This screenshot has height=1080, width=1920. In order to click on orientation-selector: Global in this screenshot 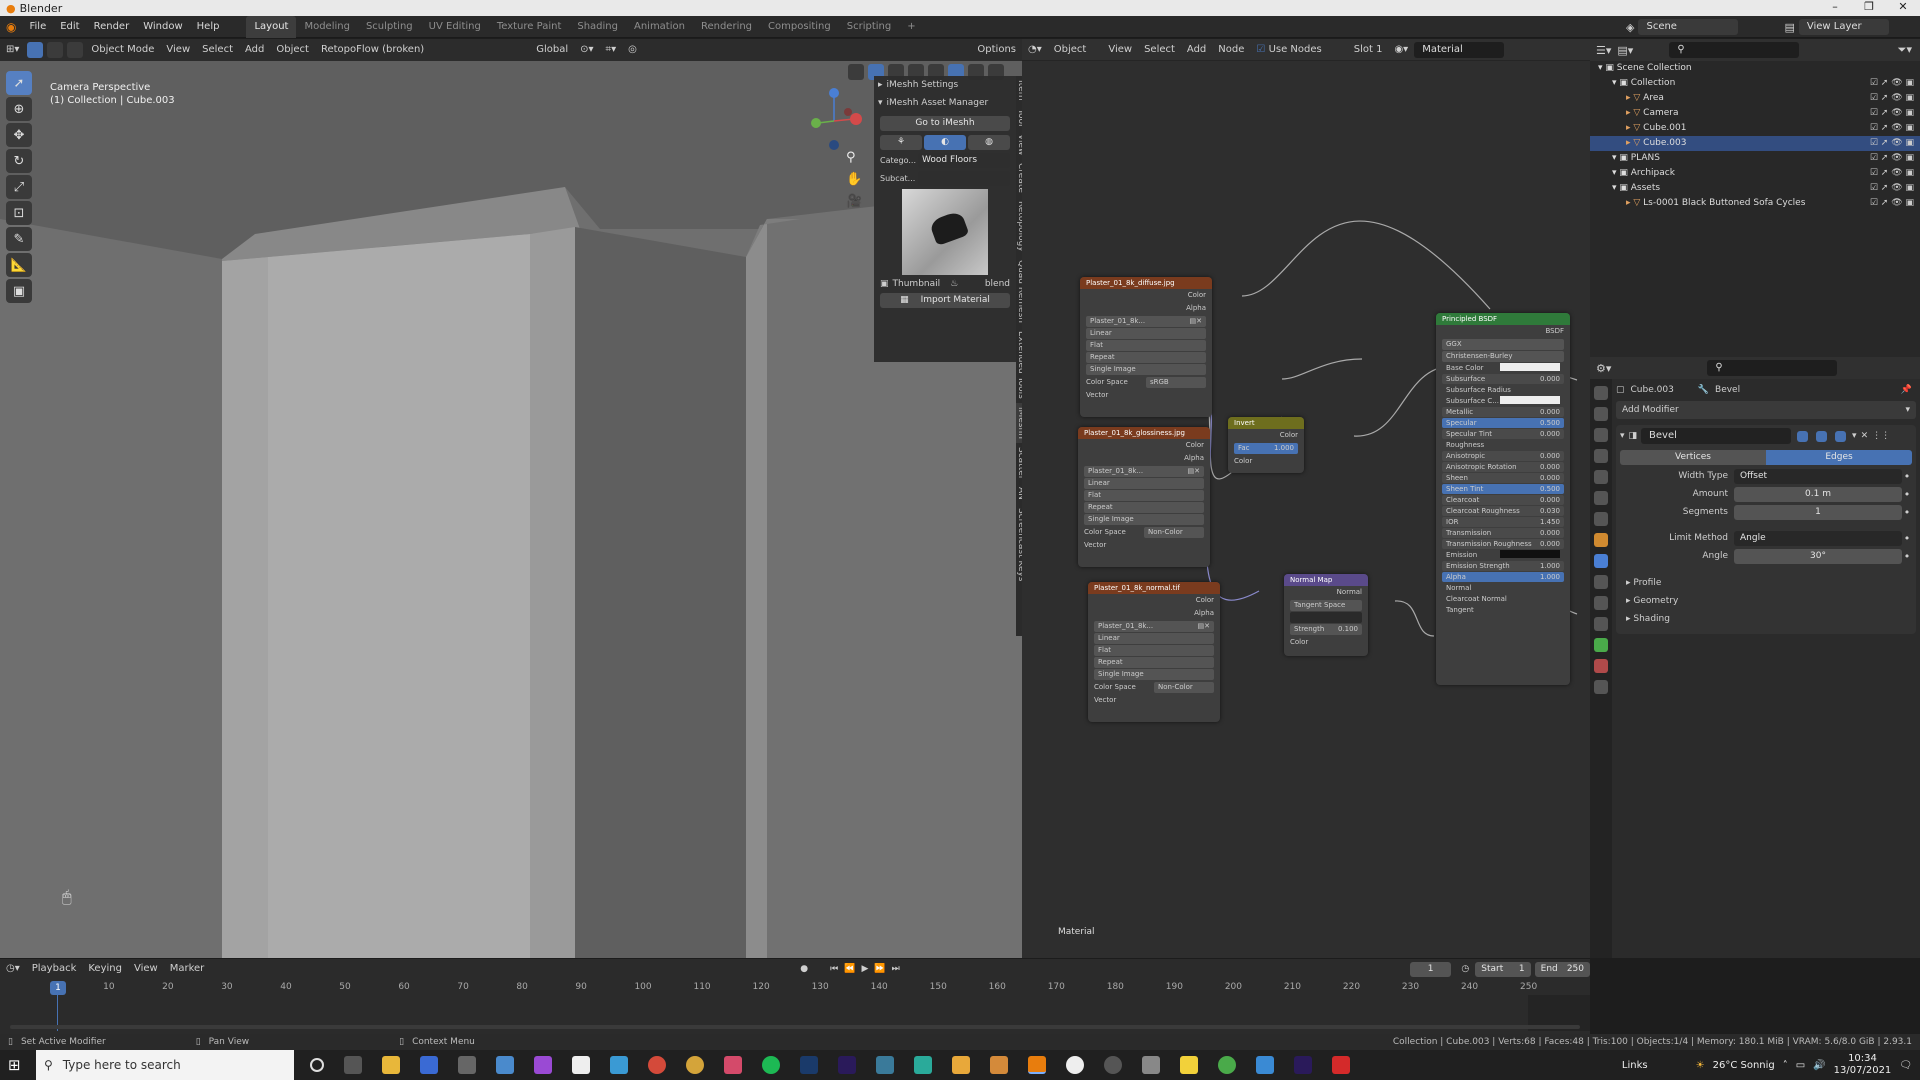, I will do `click(552, 50)`.